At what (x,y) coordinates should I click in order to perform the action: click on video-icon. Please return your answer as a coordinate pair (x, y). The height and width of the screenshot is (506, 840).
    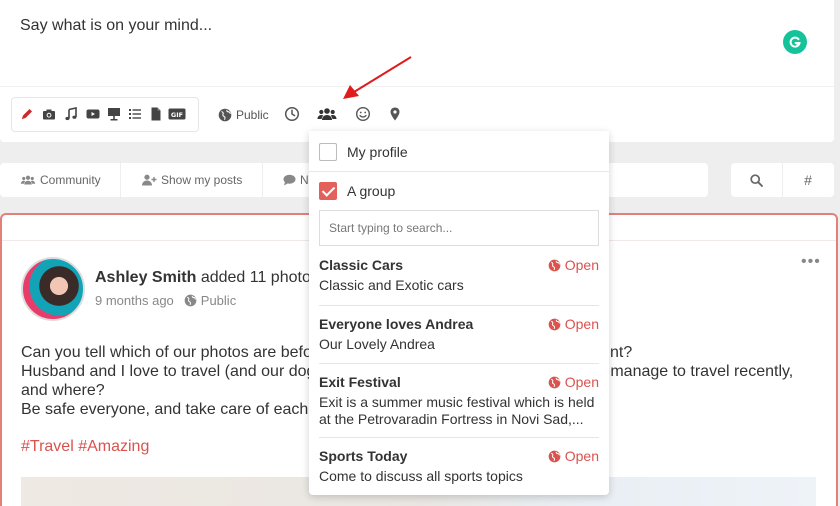
    Looking at the image, I should click on (93, 114).